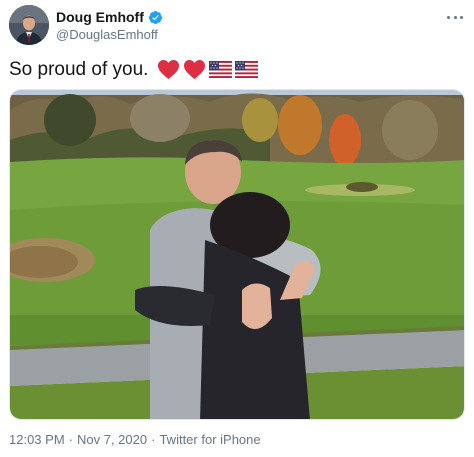 Image resolution: width=474 pixels, height=457 pixels. What do you see at coordinates (107, 35) in the screenshot?
I see `author-handle: @DouglasEmhoff` at bounding box center [107, 35].